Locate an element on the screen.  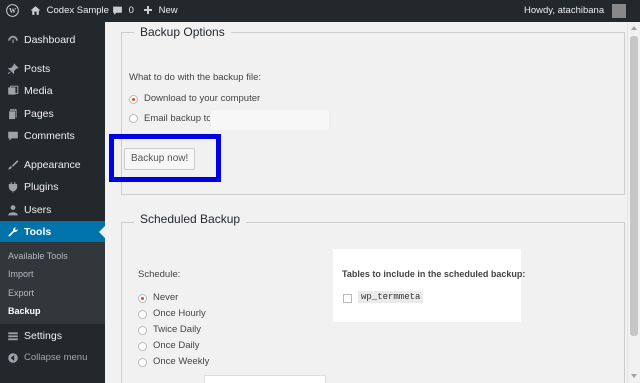
collapse-menu-button: Collapse menu is located at coordinates (52, 358).